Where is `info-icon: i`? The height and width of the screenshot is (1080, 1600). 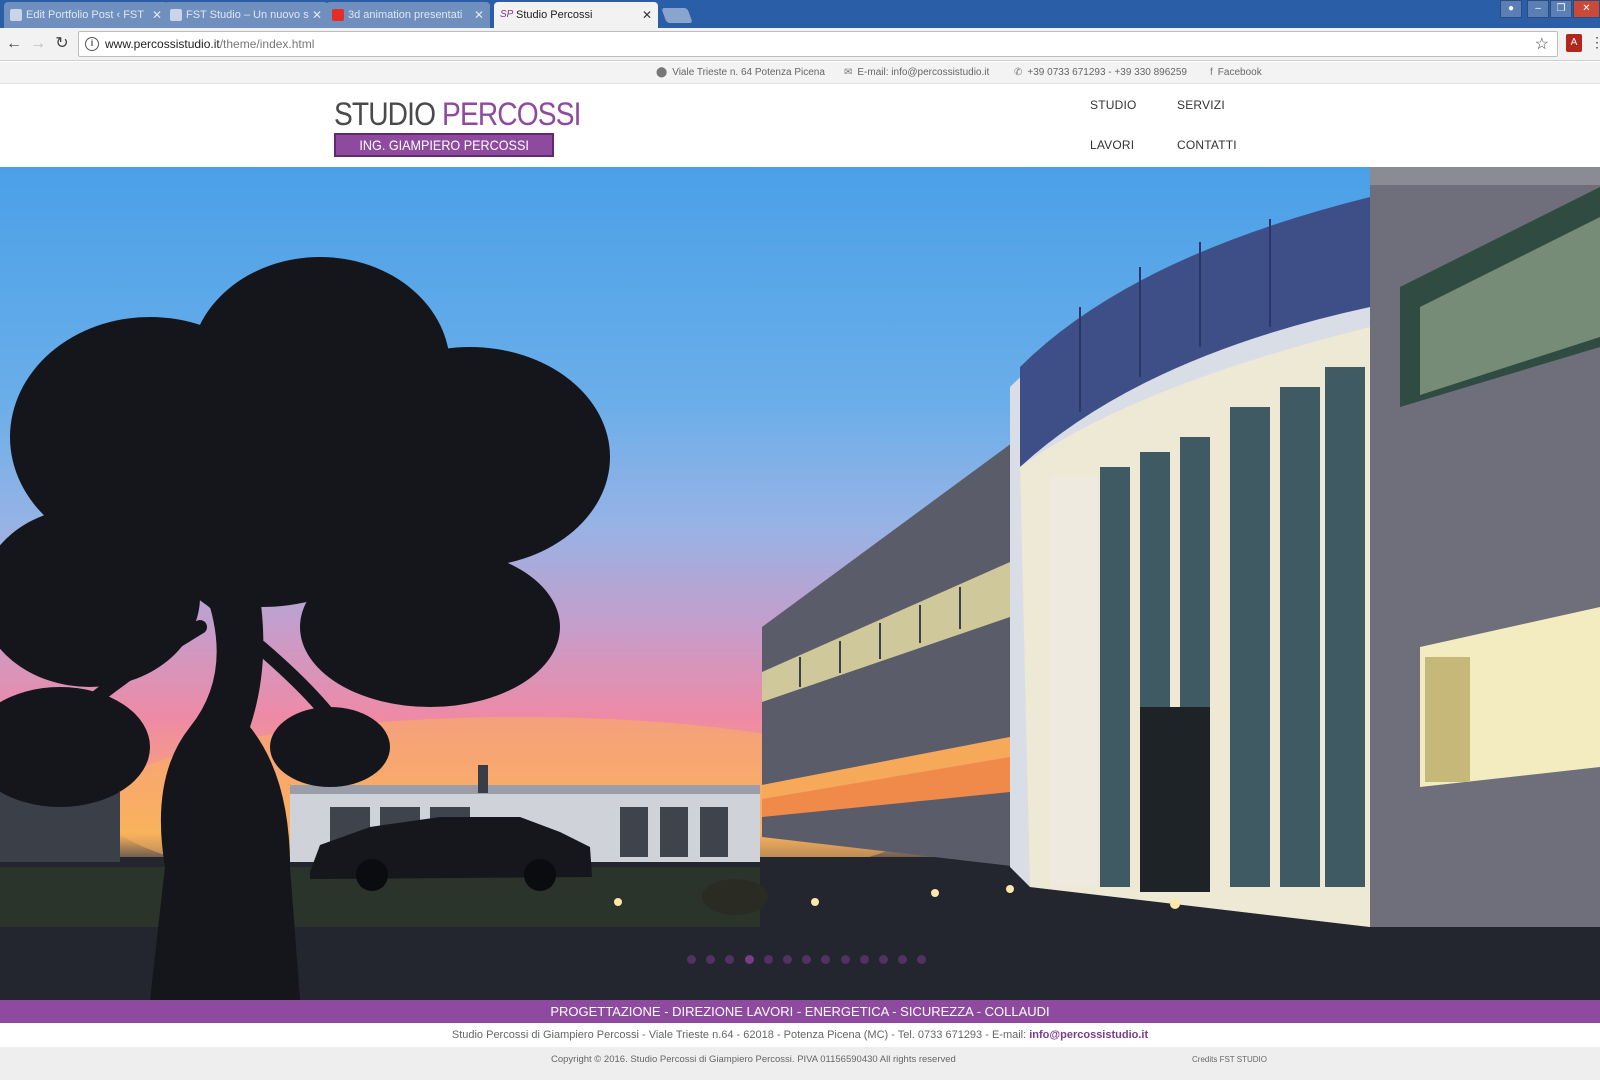
info-icon: i is located at coordinates (92, 44).